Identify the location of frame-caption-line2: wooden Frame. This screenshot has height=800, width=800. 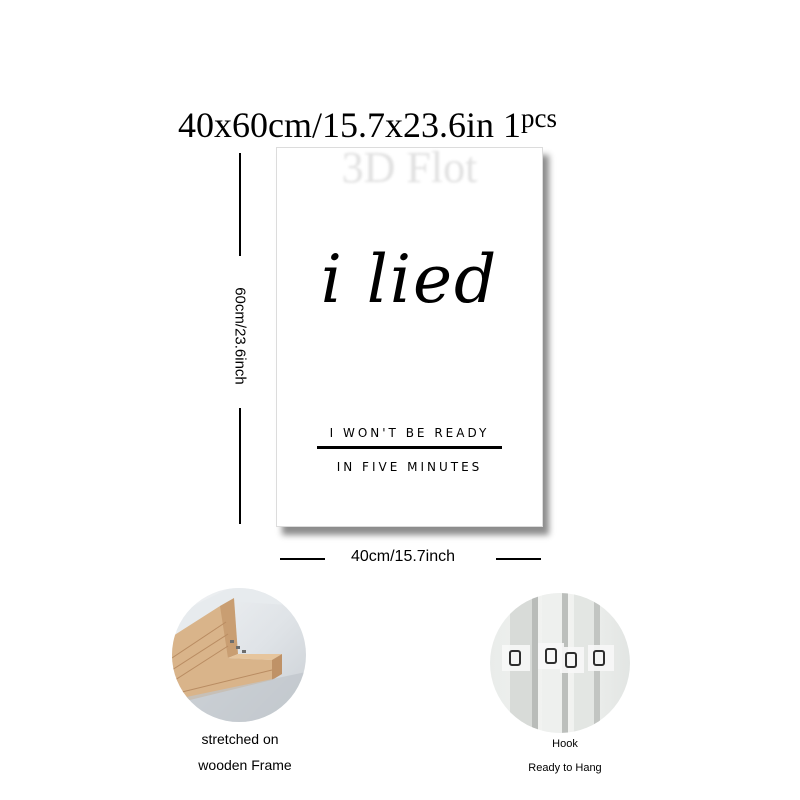
(245, 765).